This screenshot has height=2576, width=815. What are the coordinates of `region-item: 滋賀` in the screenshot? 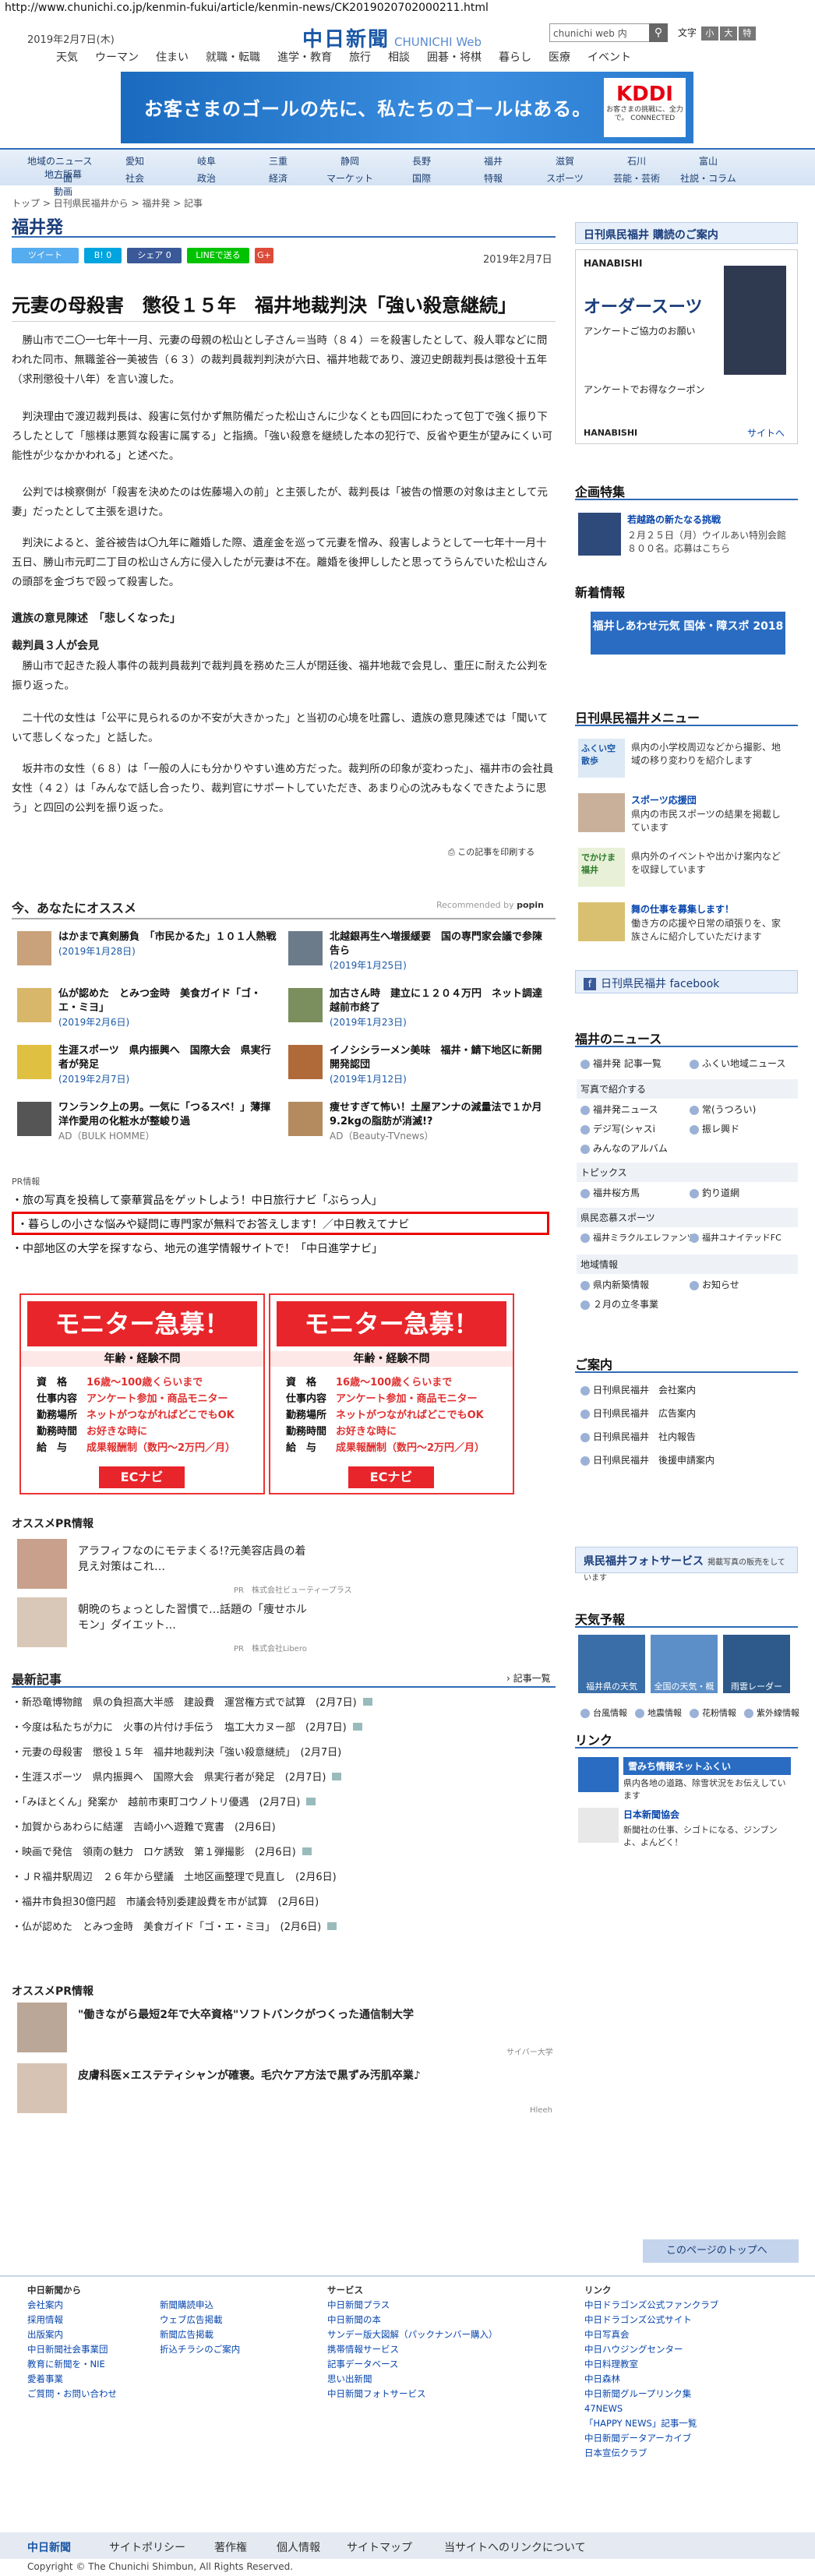 It's located at (565, 161).